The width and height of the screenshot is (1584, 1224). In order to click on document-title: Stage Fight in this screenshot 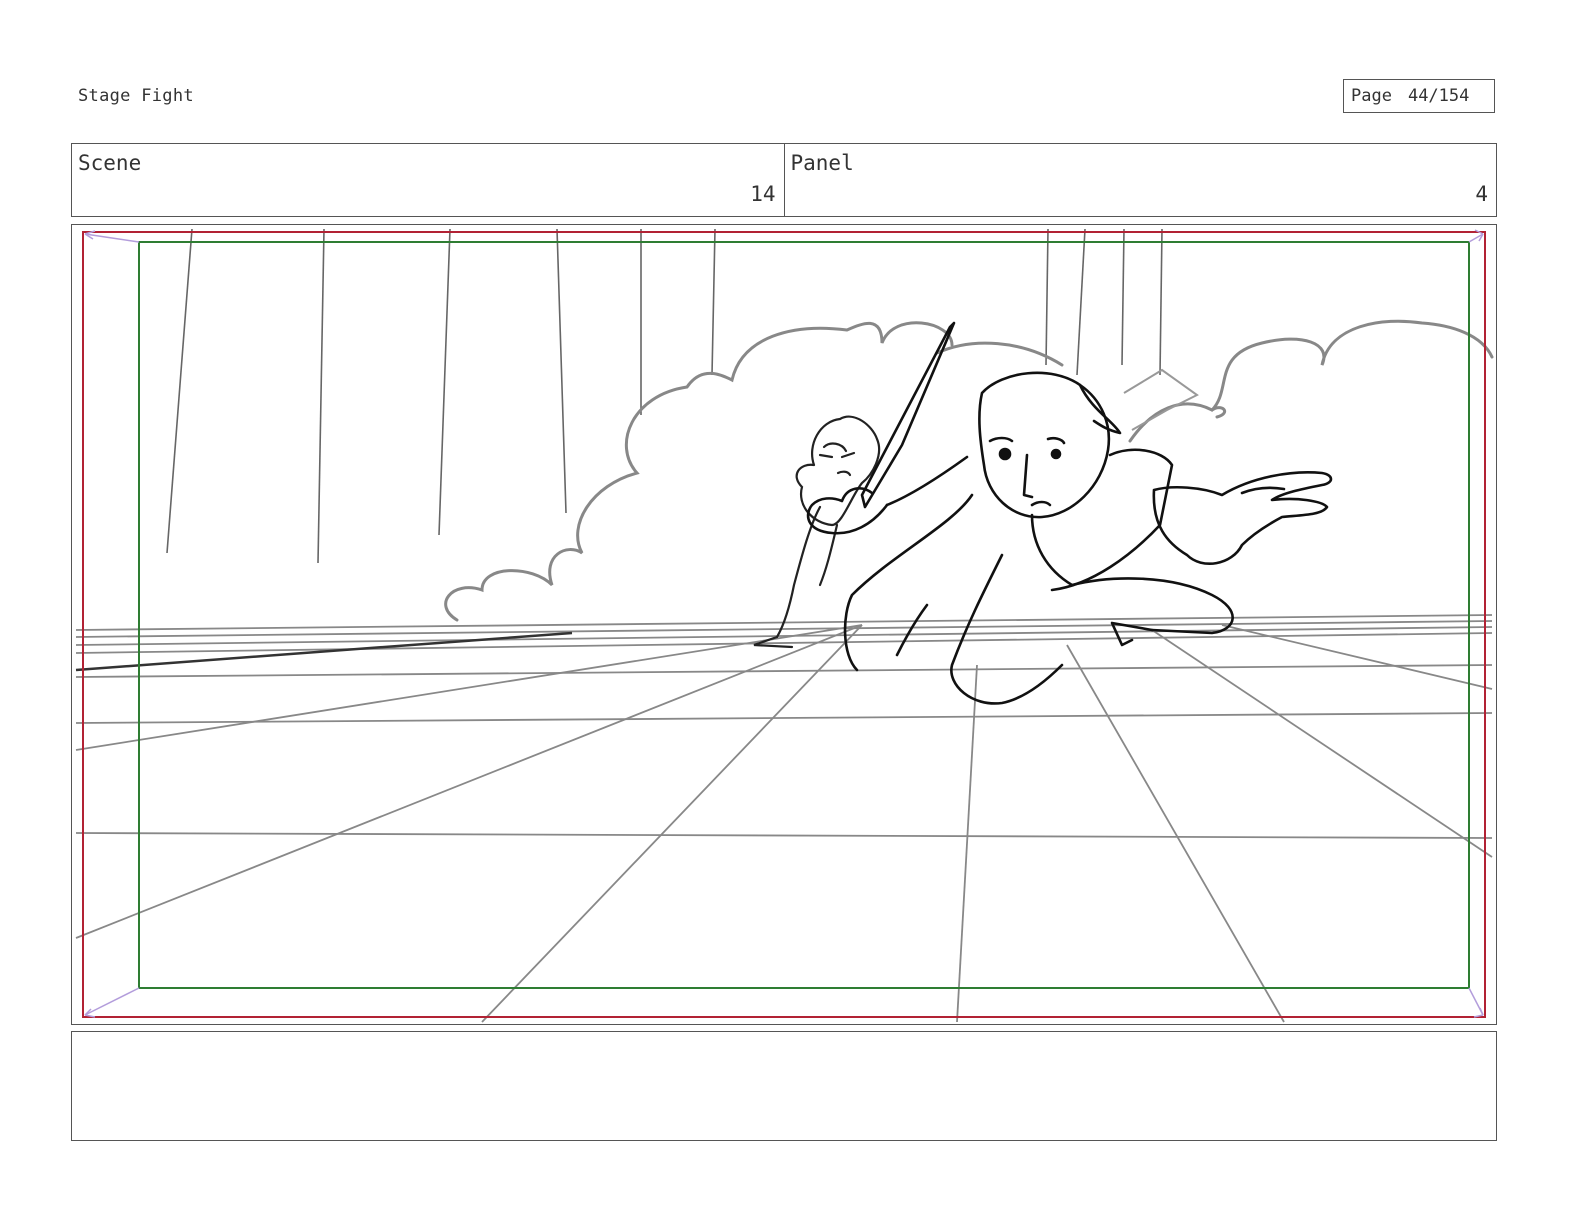, I will do `click(136, 96)`.